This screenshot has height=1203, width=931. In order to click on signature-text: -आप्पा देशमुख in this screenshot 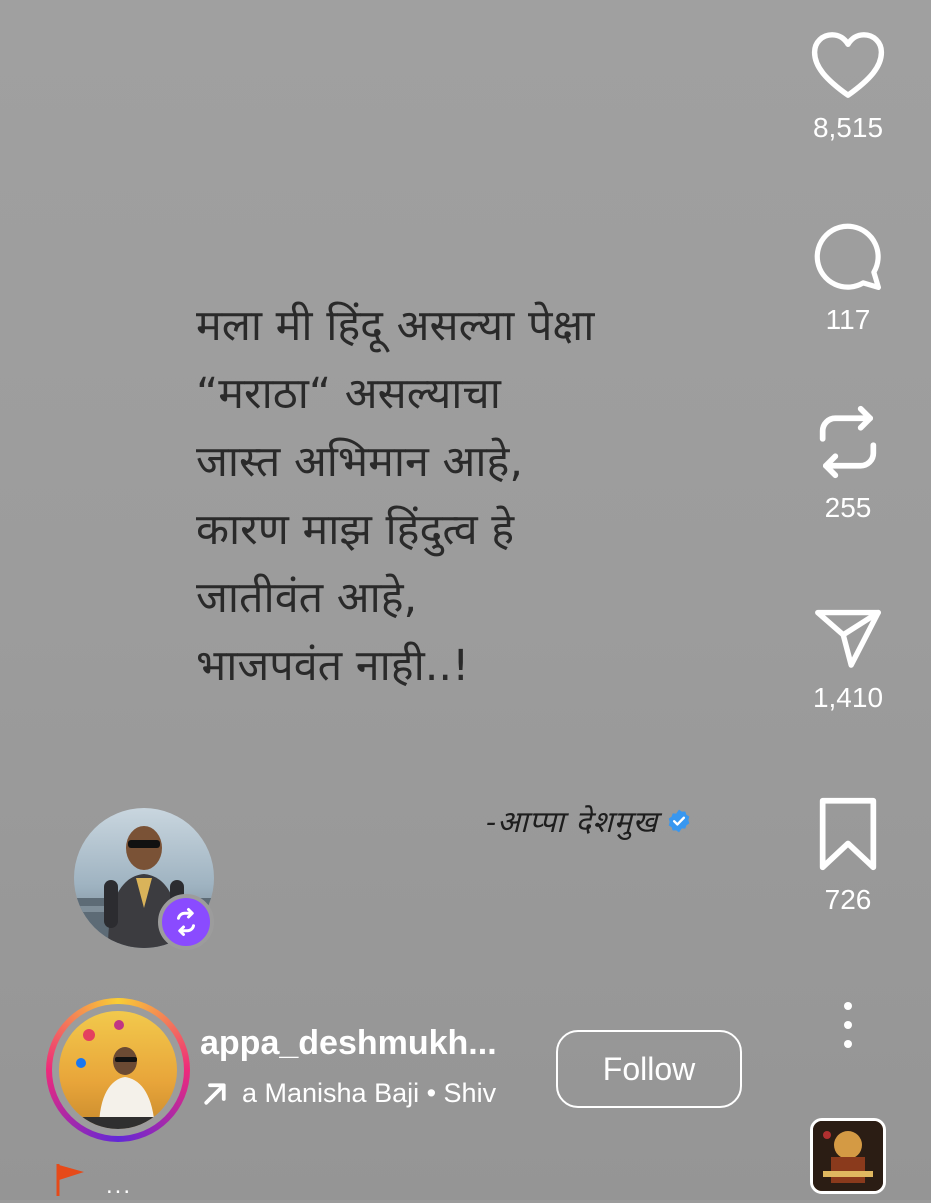, I will do `click(572, 822)`.